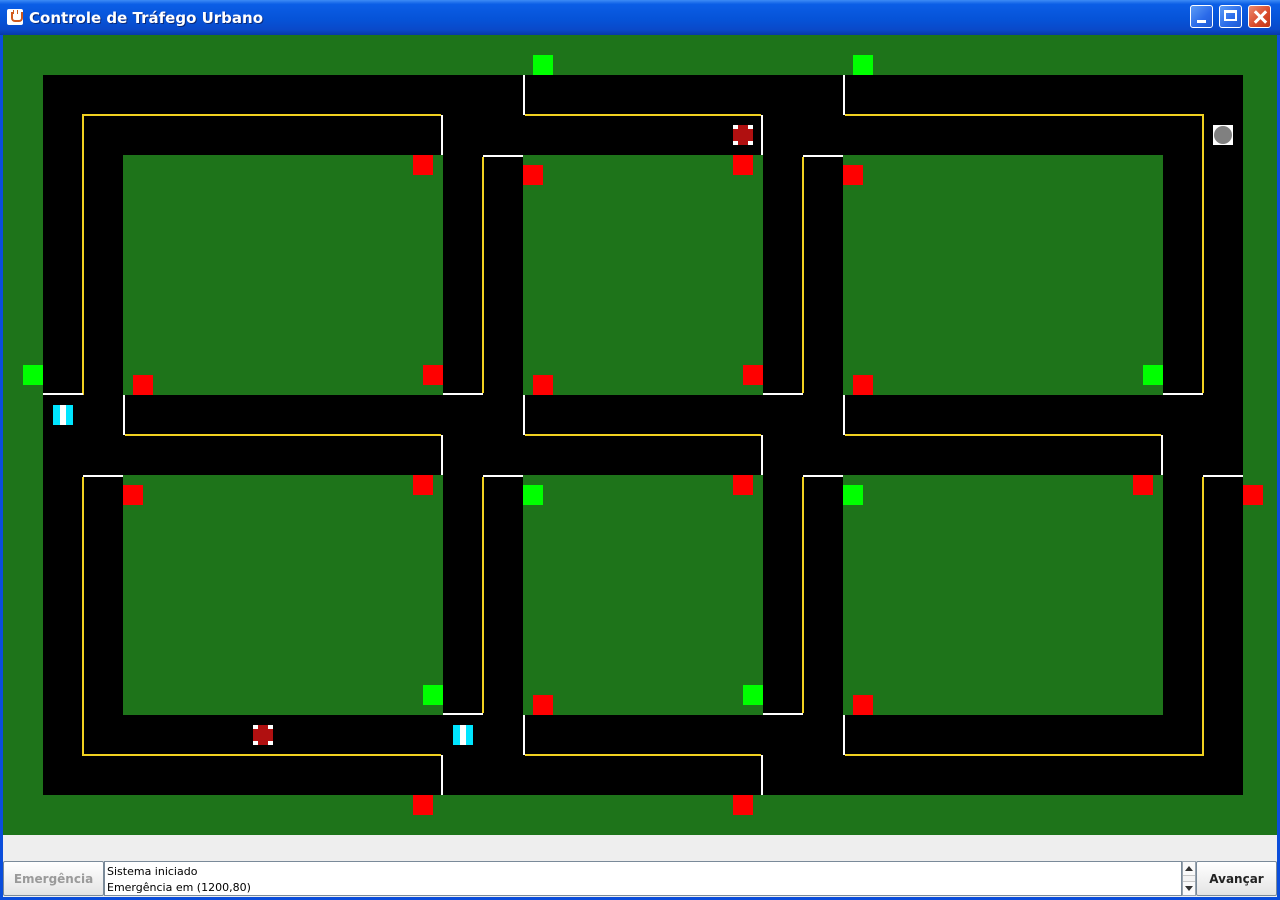  I want to click on log-line: Emergência em (1200,80), so click(179, 887).